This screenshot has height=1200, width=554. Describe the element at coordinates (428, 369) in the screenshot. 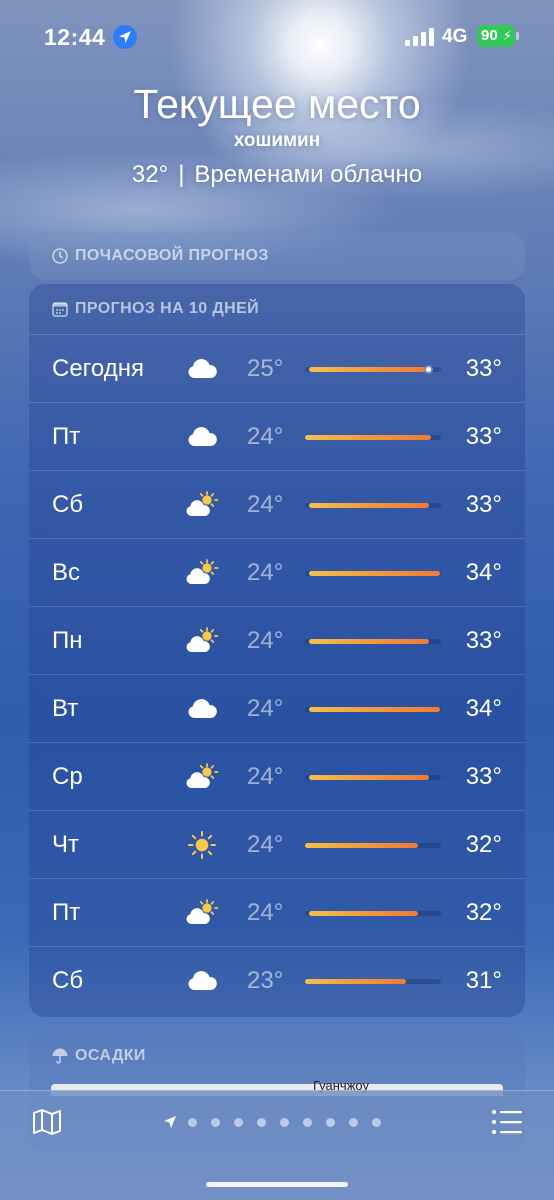

I see `current-temperature-marker` at that location.